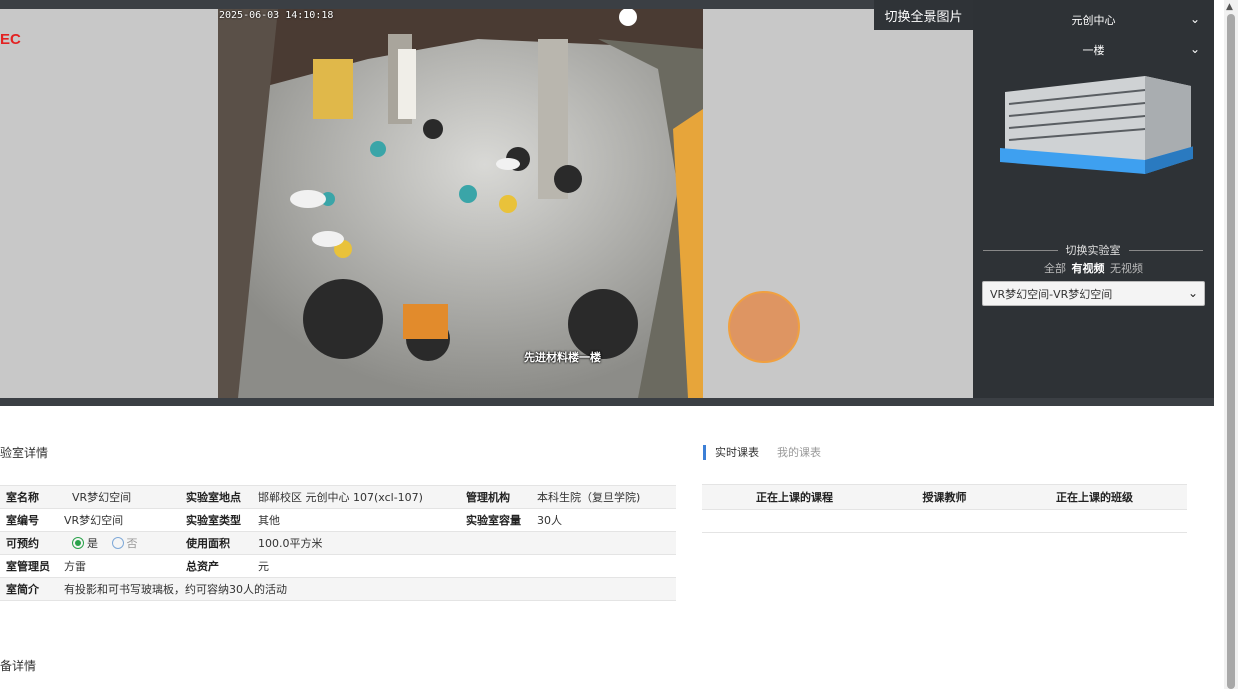 The height and width of the screenshot is (689, 1238). Describe the element at coordinates (356, 566) in the screenshot. I see `value: 元` at that location.